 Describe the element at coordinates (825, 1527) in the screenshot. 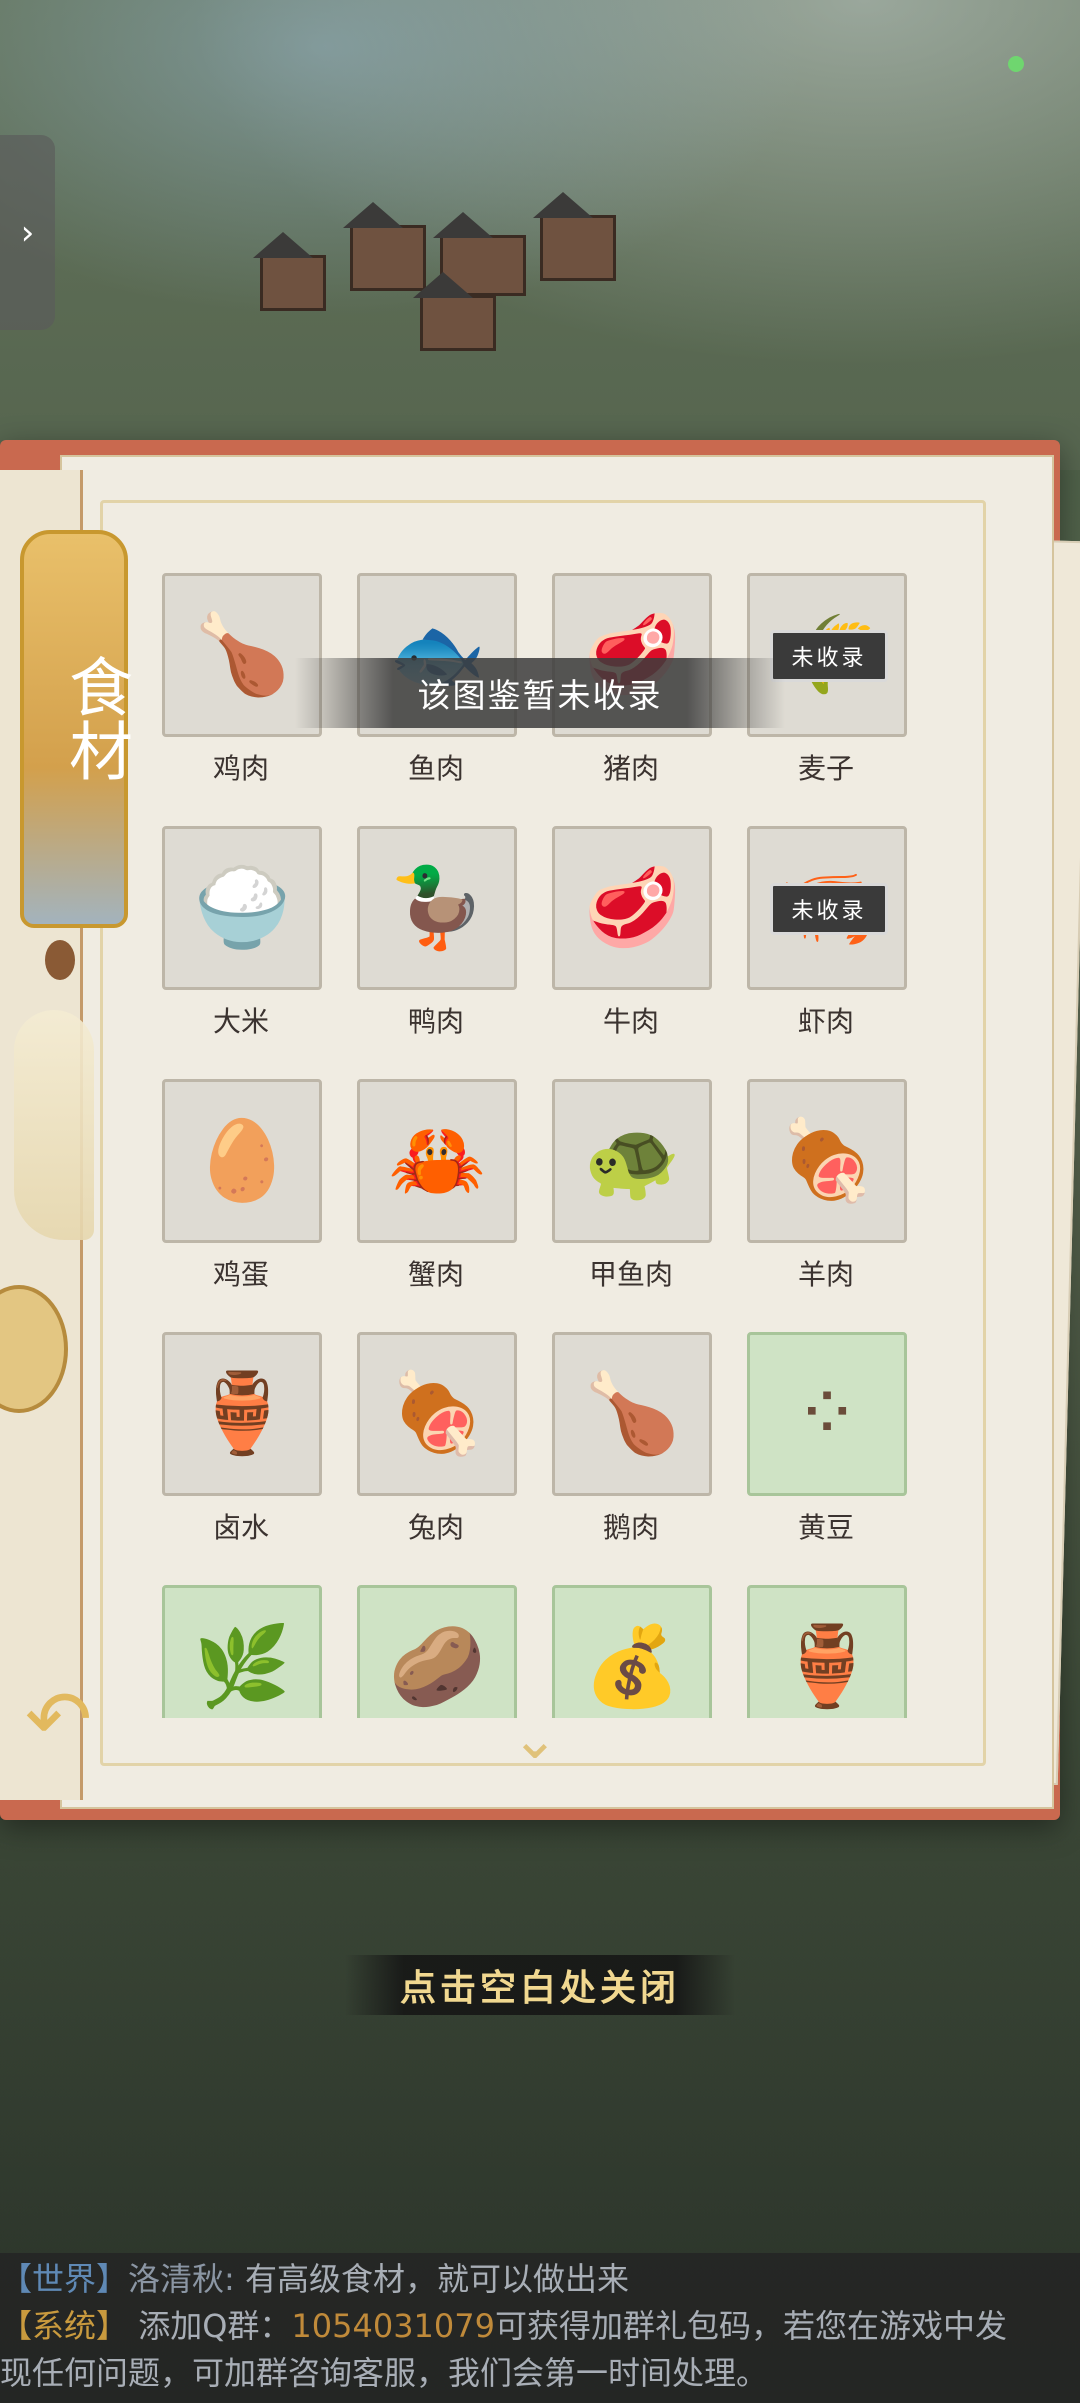

I see `ingredient-label: 黄豆` at that location.